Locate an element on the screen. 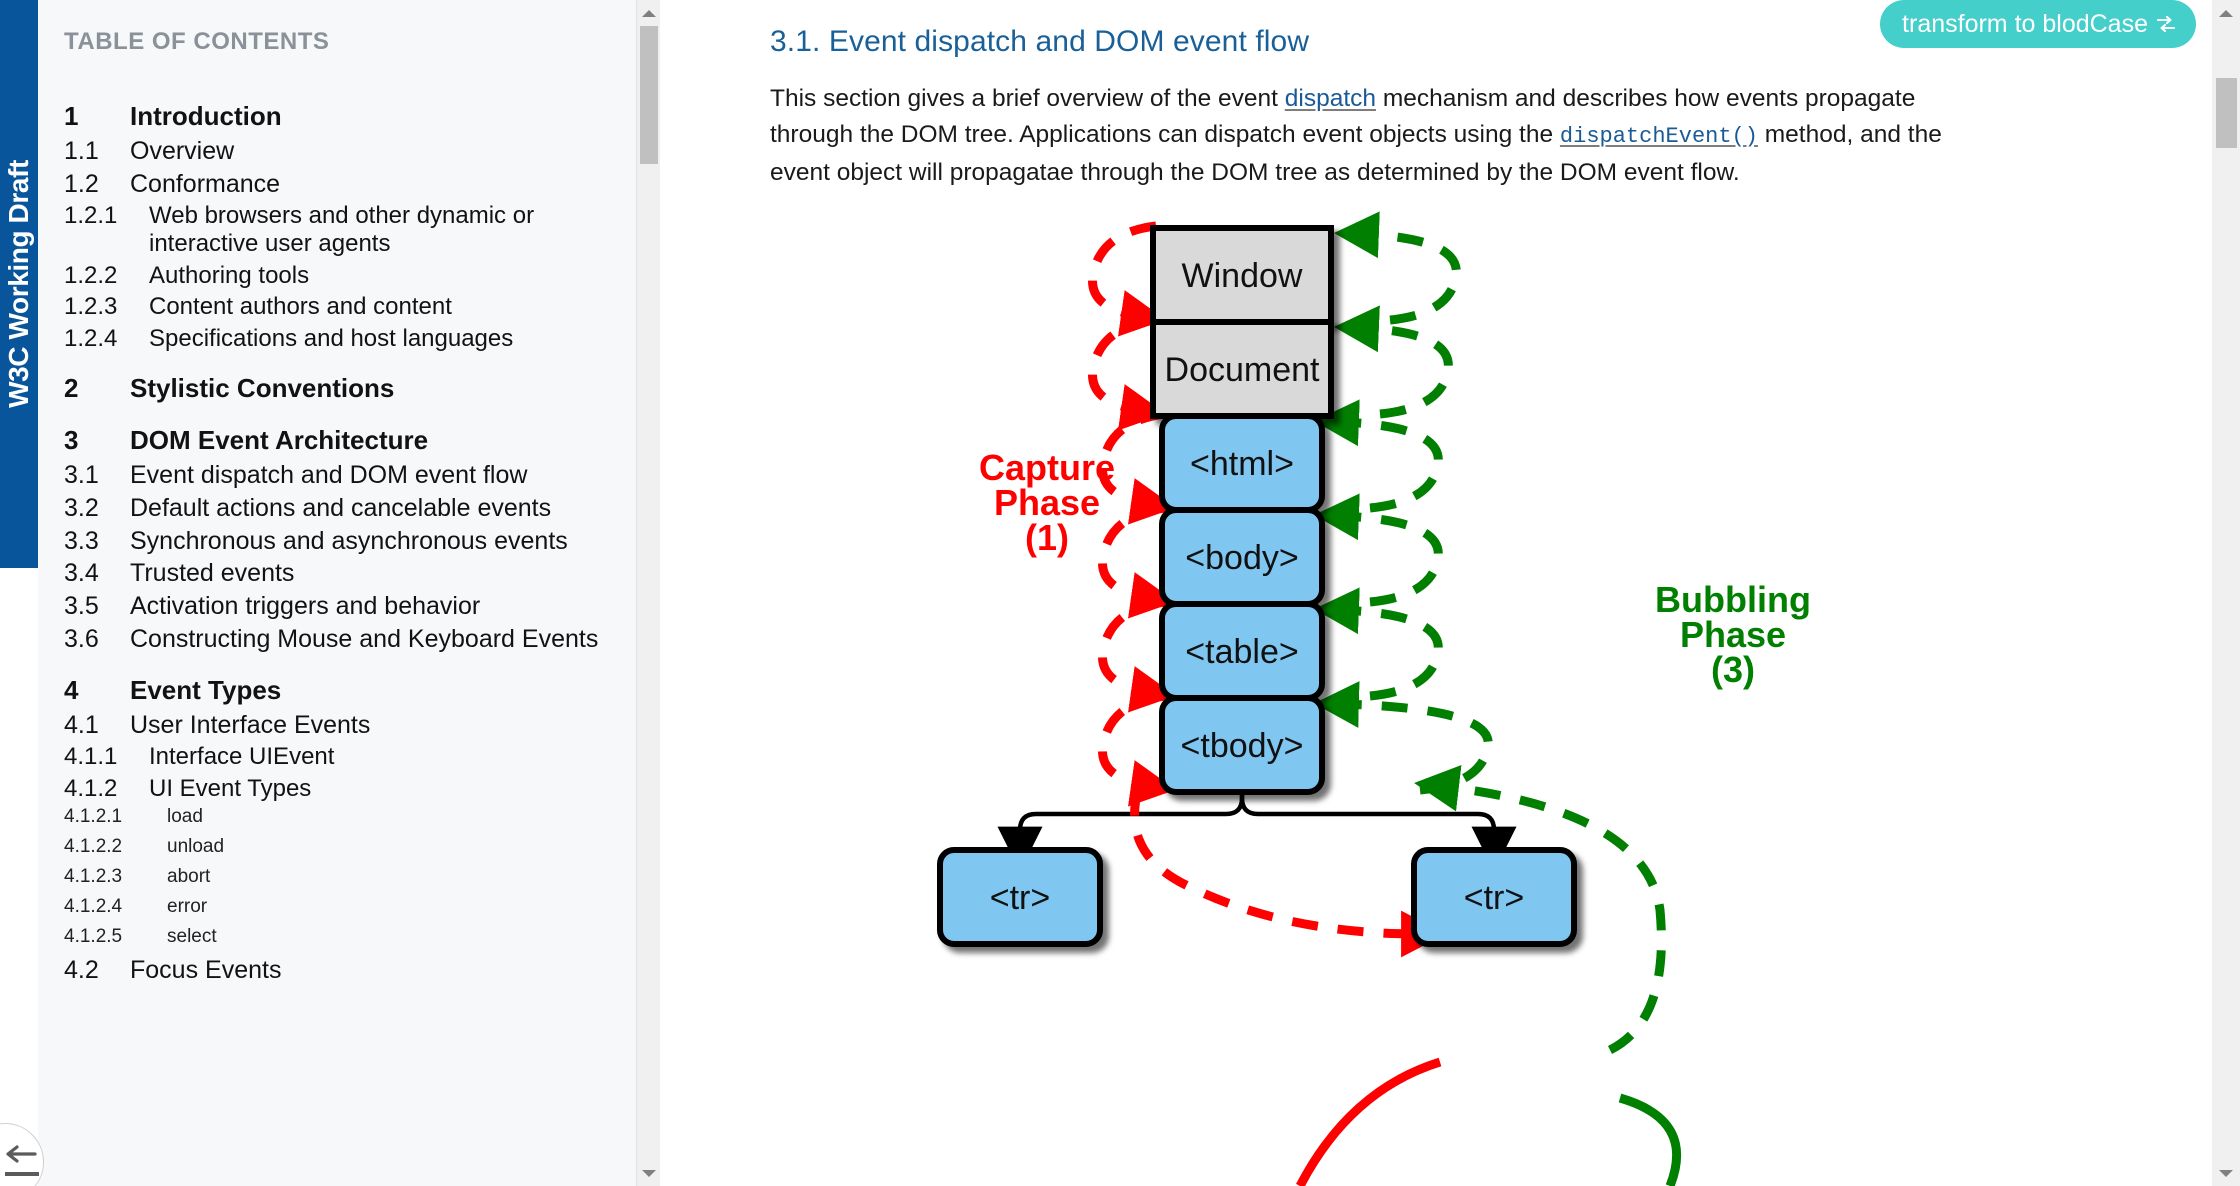  toc-item-label: load is located at coordinates (185, 817).